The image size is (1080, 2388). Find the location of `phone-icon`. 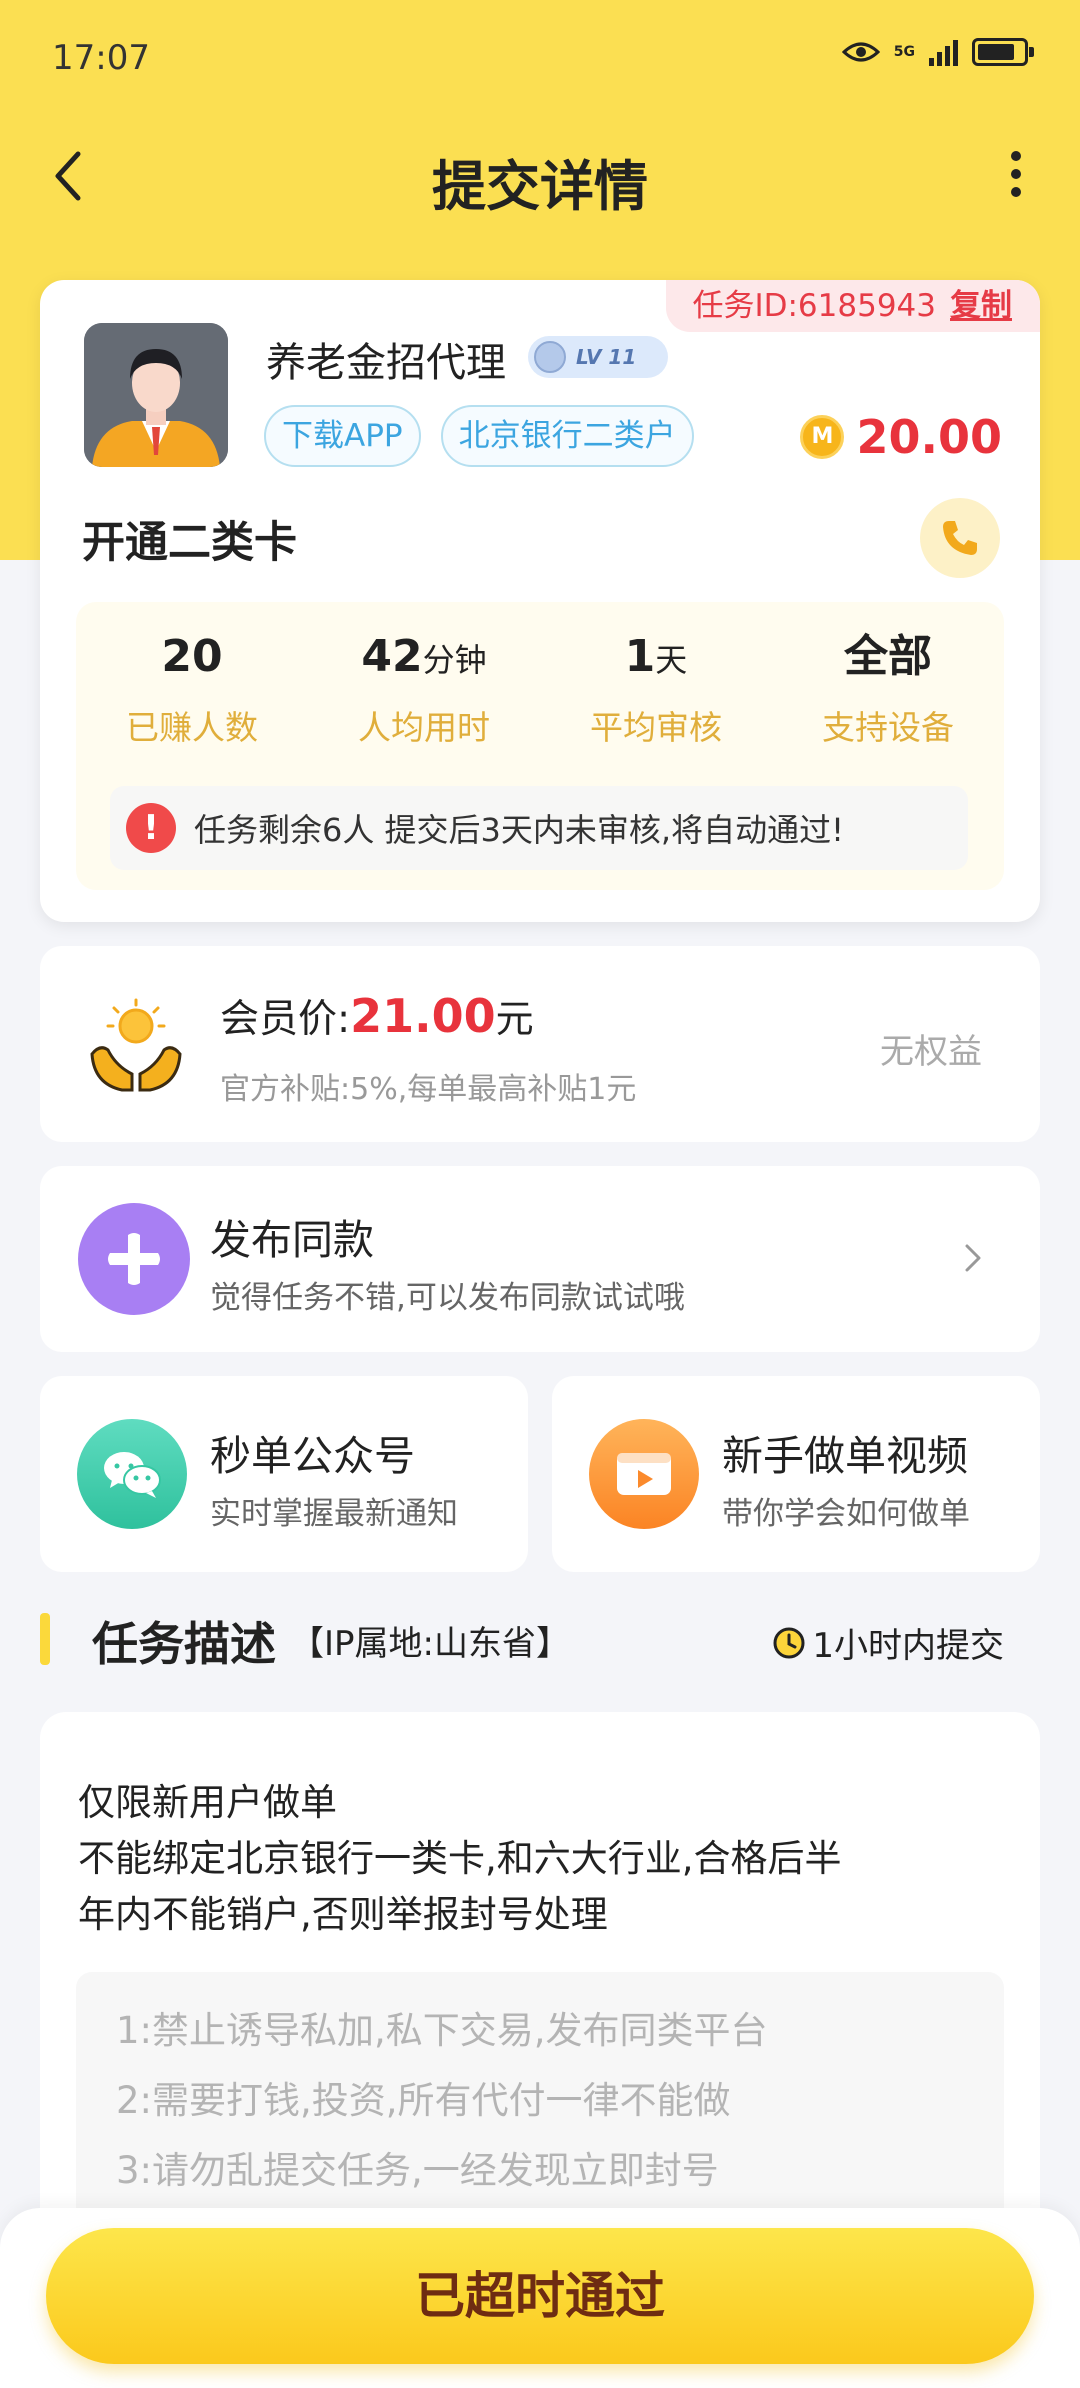

phone-icon is located at coordinates (960, 538).